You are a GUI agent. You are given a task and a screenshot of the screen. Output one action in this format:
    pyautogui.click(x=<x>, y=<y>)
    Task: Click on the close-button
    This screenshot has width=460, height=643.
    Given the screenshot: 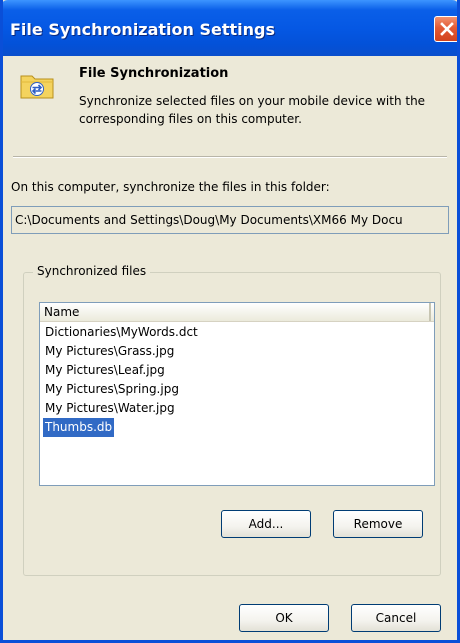 What is the action you would take?
    pyautogui.click(x=445, y=29)
    